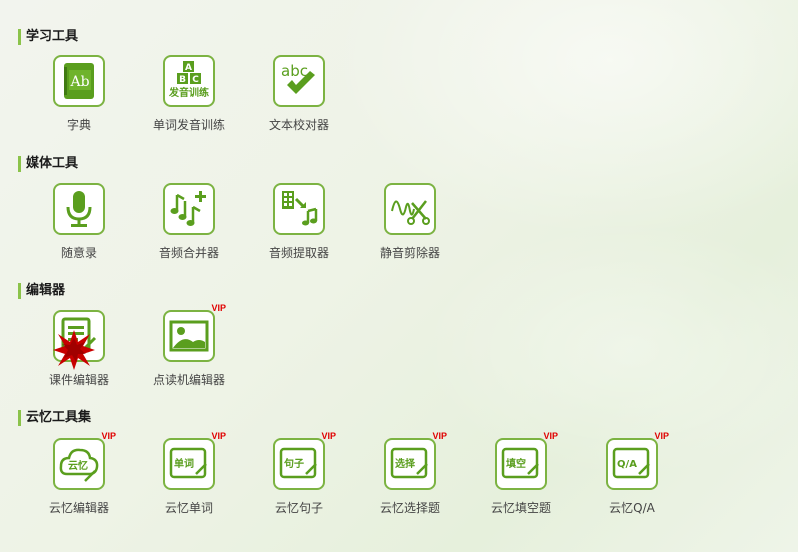  I want to click on abc-pronunciation-icon: A B C 发音训练, so click(189, 80).